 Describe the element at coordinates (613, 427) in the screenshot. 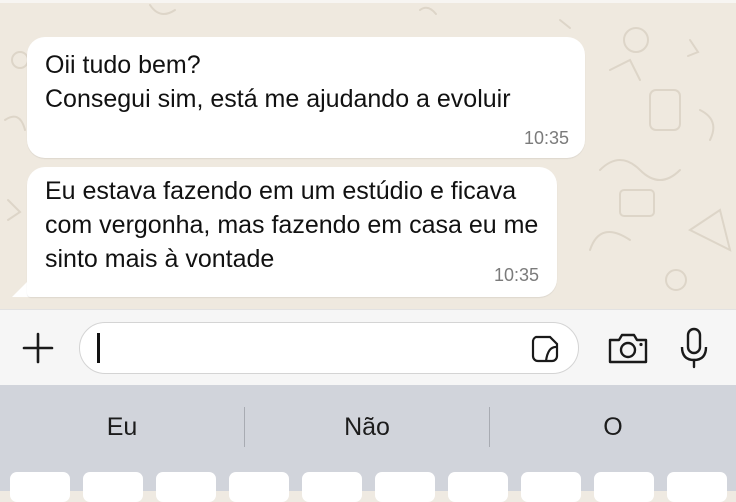

I see `suggestion-3: O` at that location.